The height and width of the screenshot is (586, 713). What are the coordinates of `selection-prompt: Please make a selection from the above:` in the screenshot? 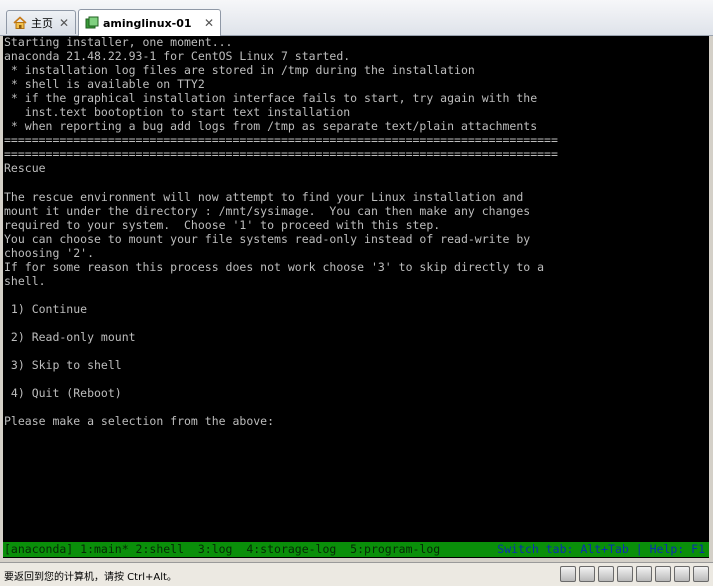 It's located at (139, 421).